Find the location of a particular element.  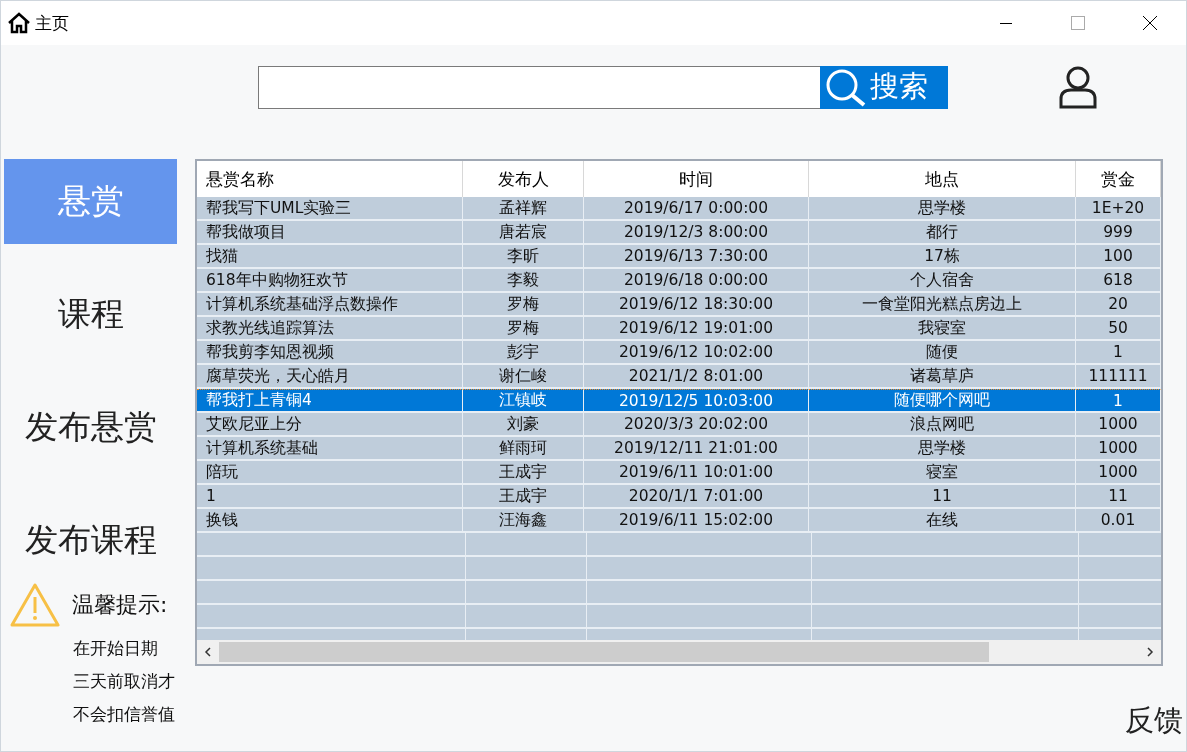

table-cell: 2020/1/1 7:01:00 is located at coordinates (696, 497).